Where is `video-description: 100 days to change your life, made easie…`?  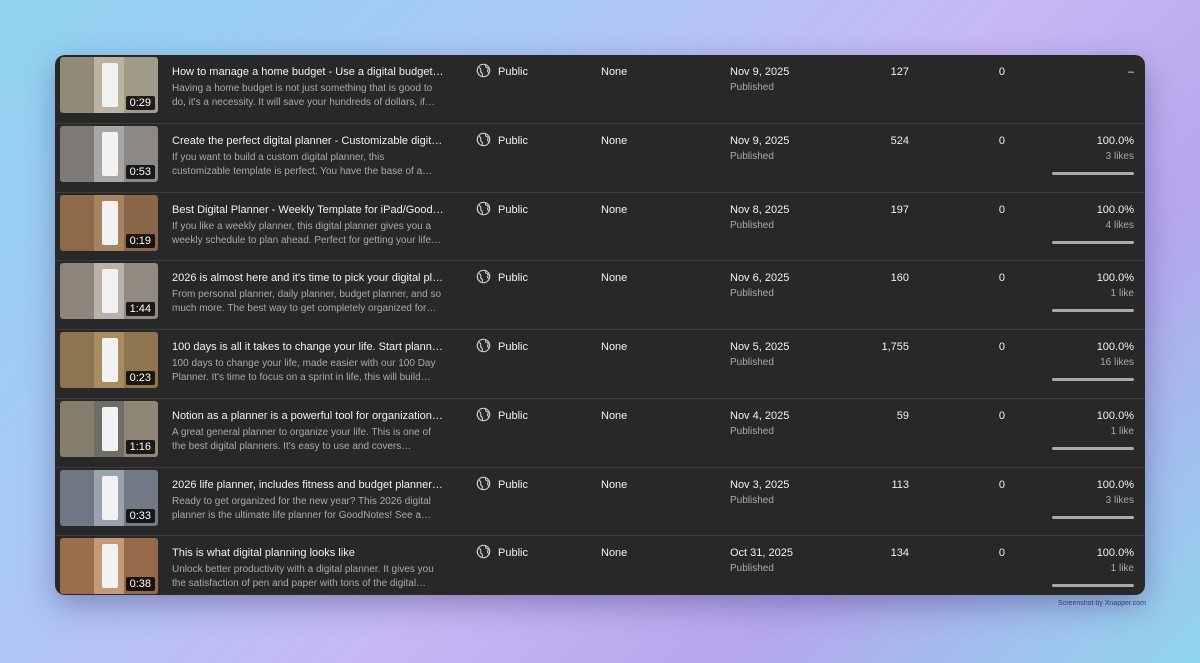 video-description: 100 days to change your life, made easie… is located at coordinates (304, 370).